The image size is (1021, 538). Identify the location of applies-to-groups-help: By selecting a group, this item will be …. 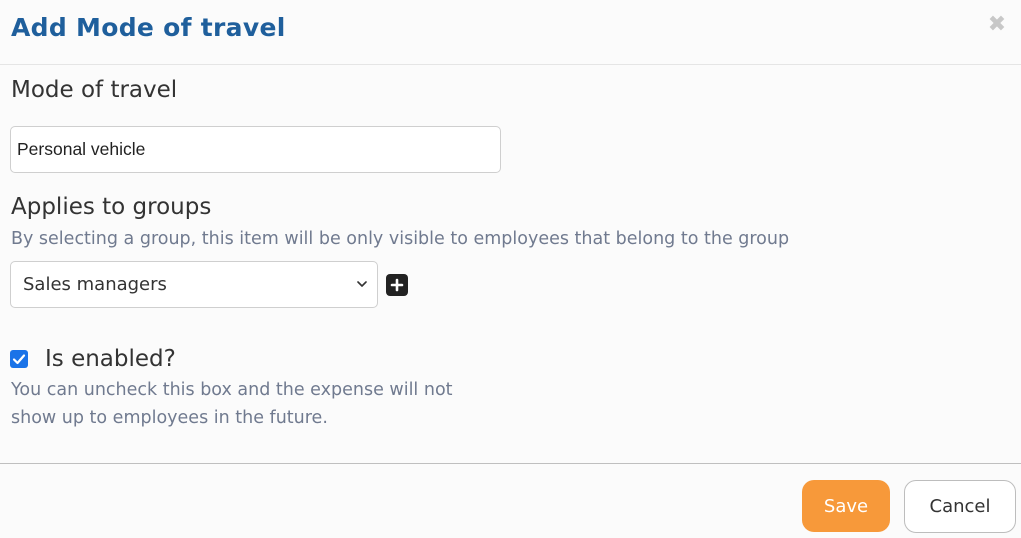
(400, 239).